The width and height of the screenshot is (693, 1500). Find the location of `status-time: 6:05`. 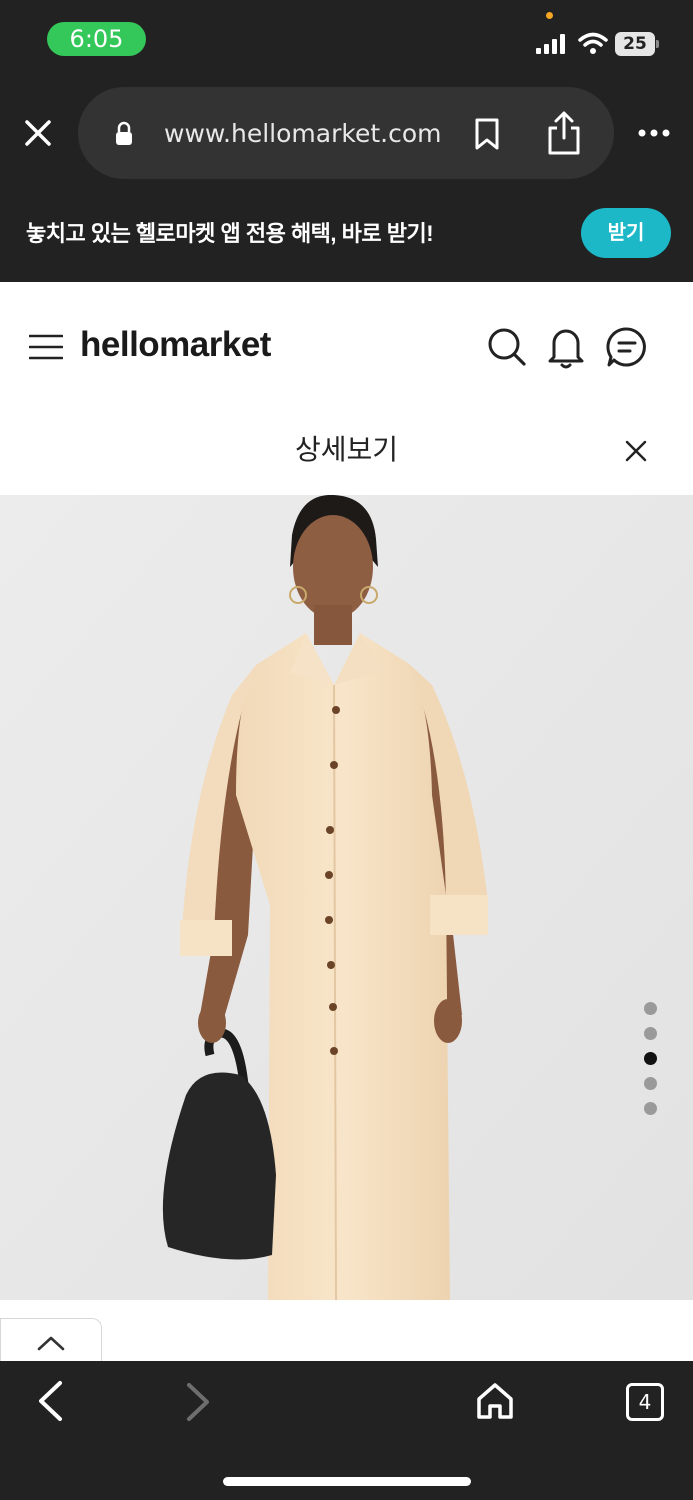

status-time: 6:05 is located at coordinates (96, 39).